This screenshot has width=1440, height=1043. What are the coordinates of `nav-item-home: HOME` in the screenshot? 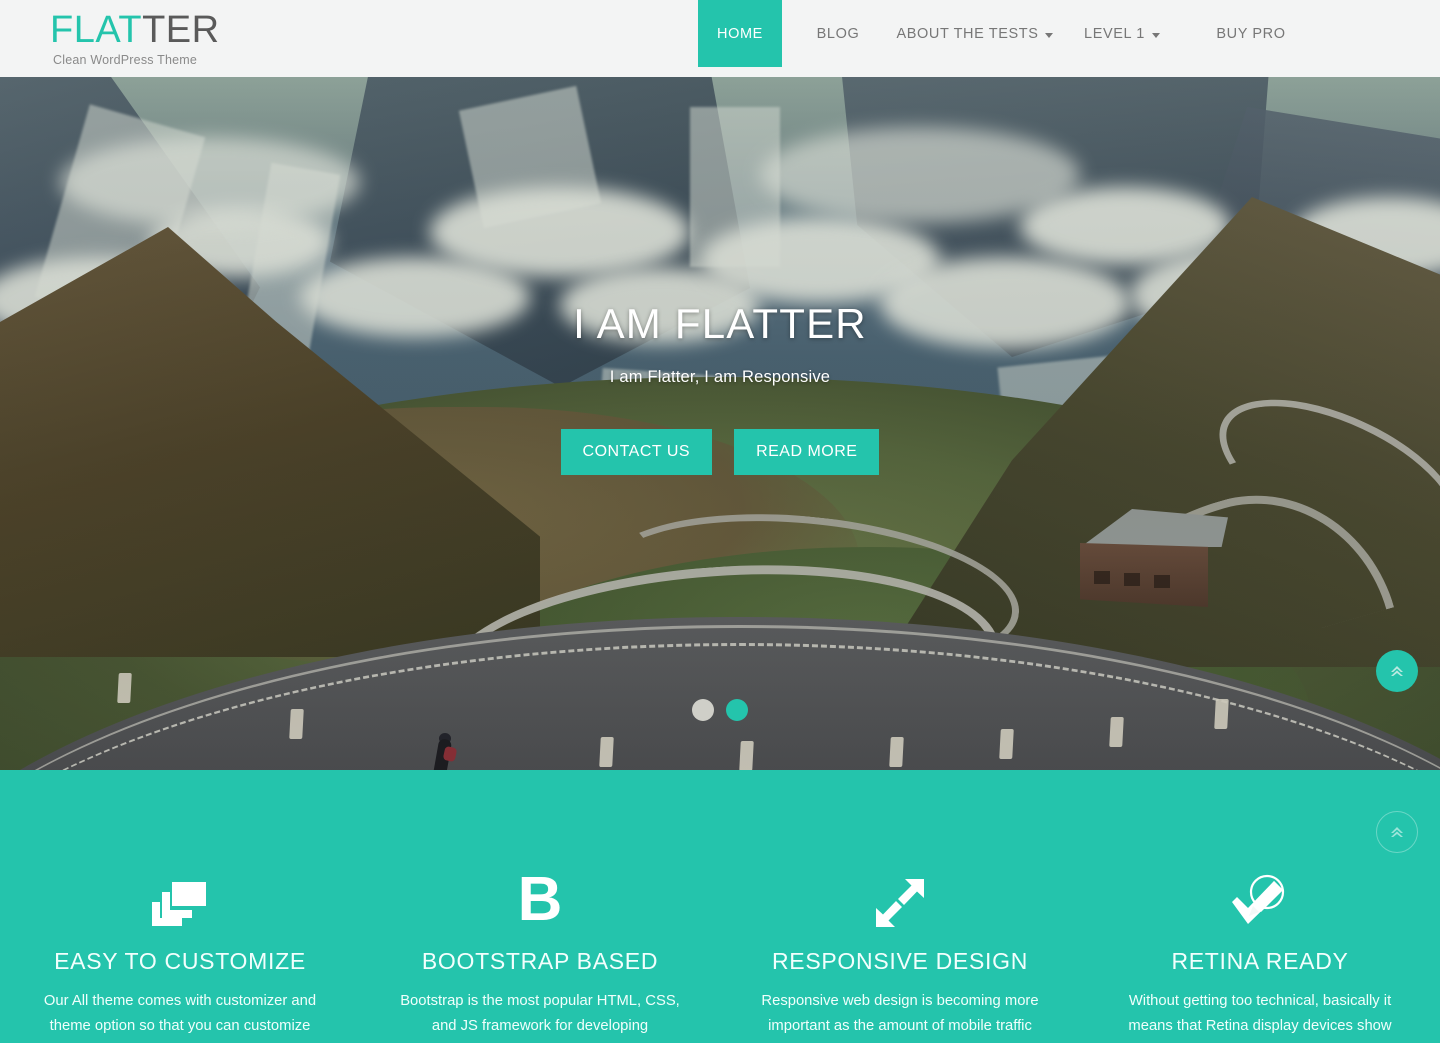 It's located at (740, 33).